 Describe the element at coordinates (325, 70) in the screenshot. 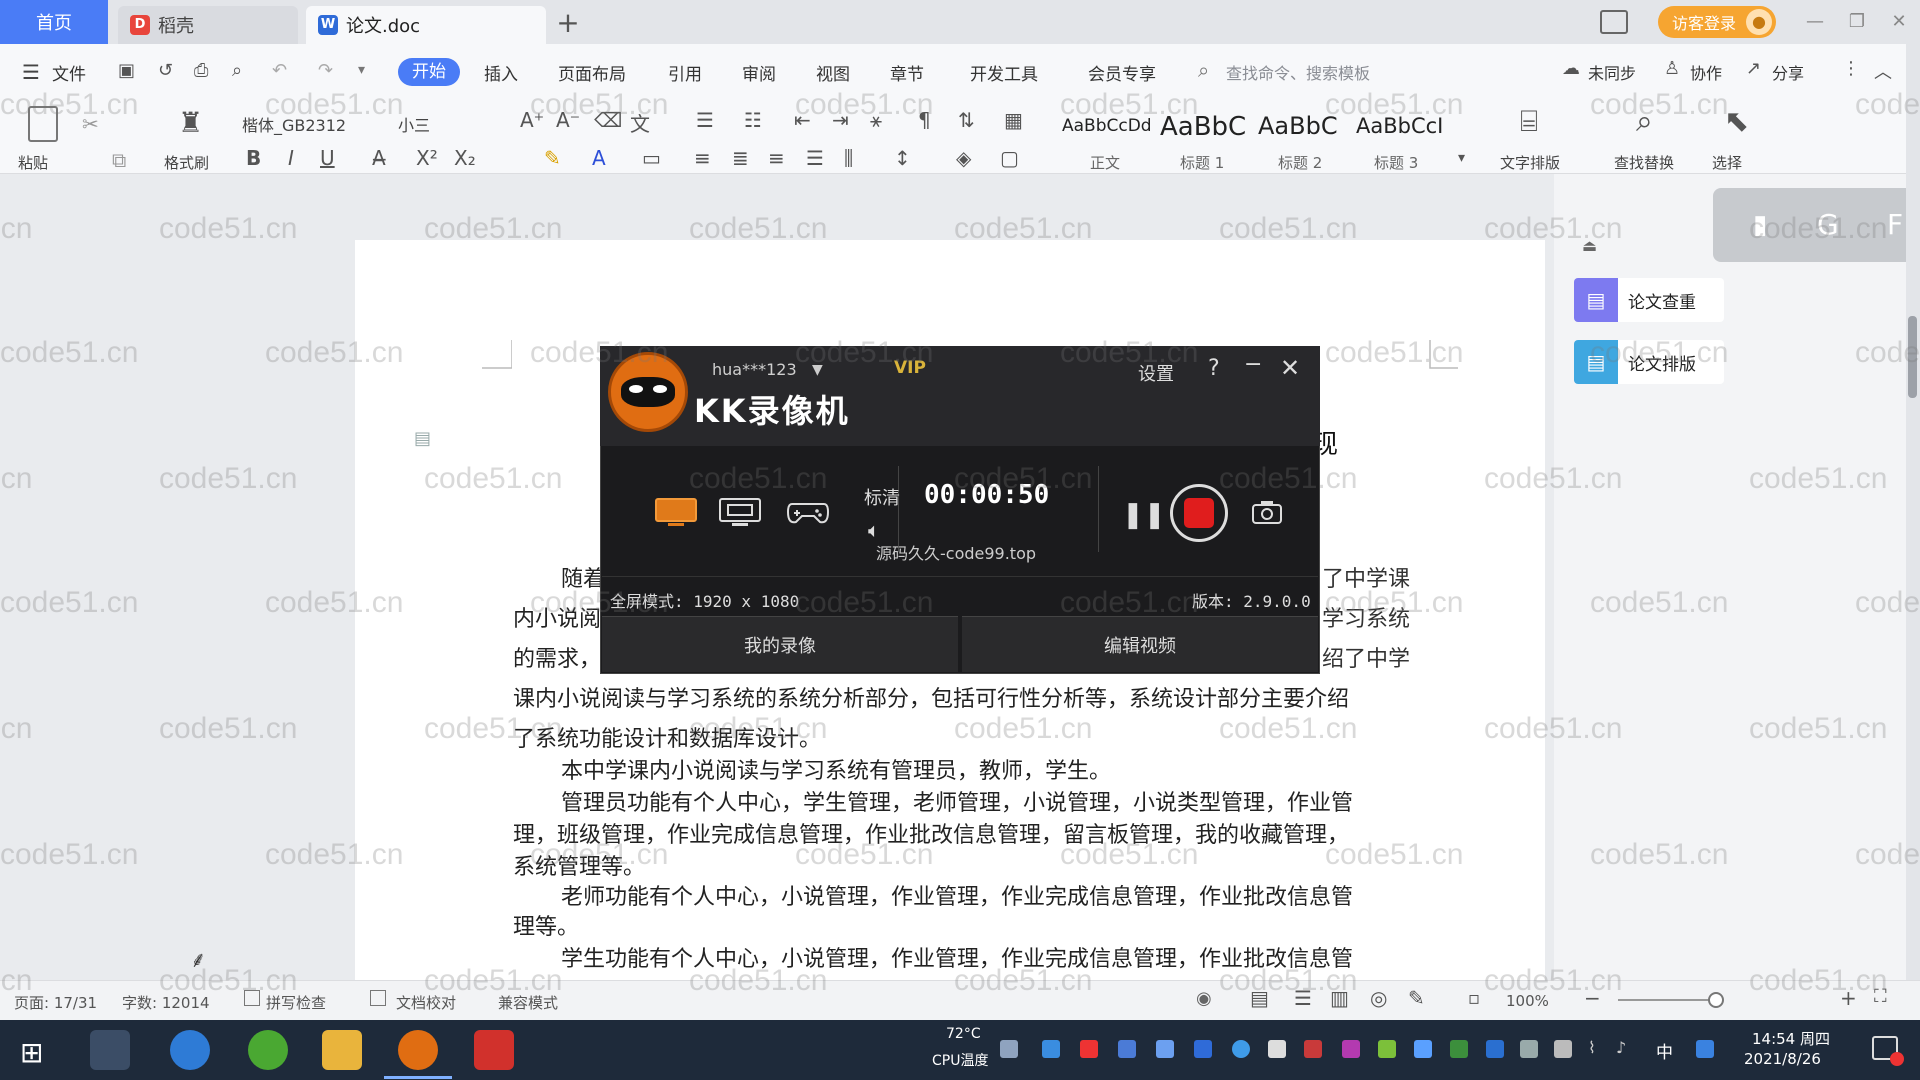

I see `redo-icon: ↷` at that location.